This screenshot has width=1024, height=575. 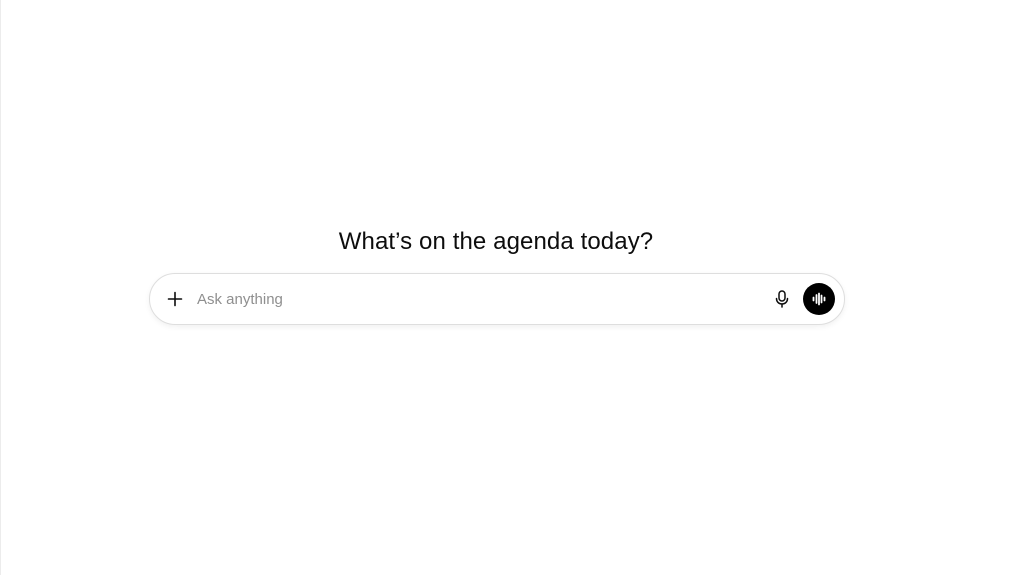 I want to click on voice-mode-button, so click(x=819, y=299).